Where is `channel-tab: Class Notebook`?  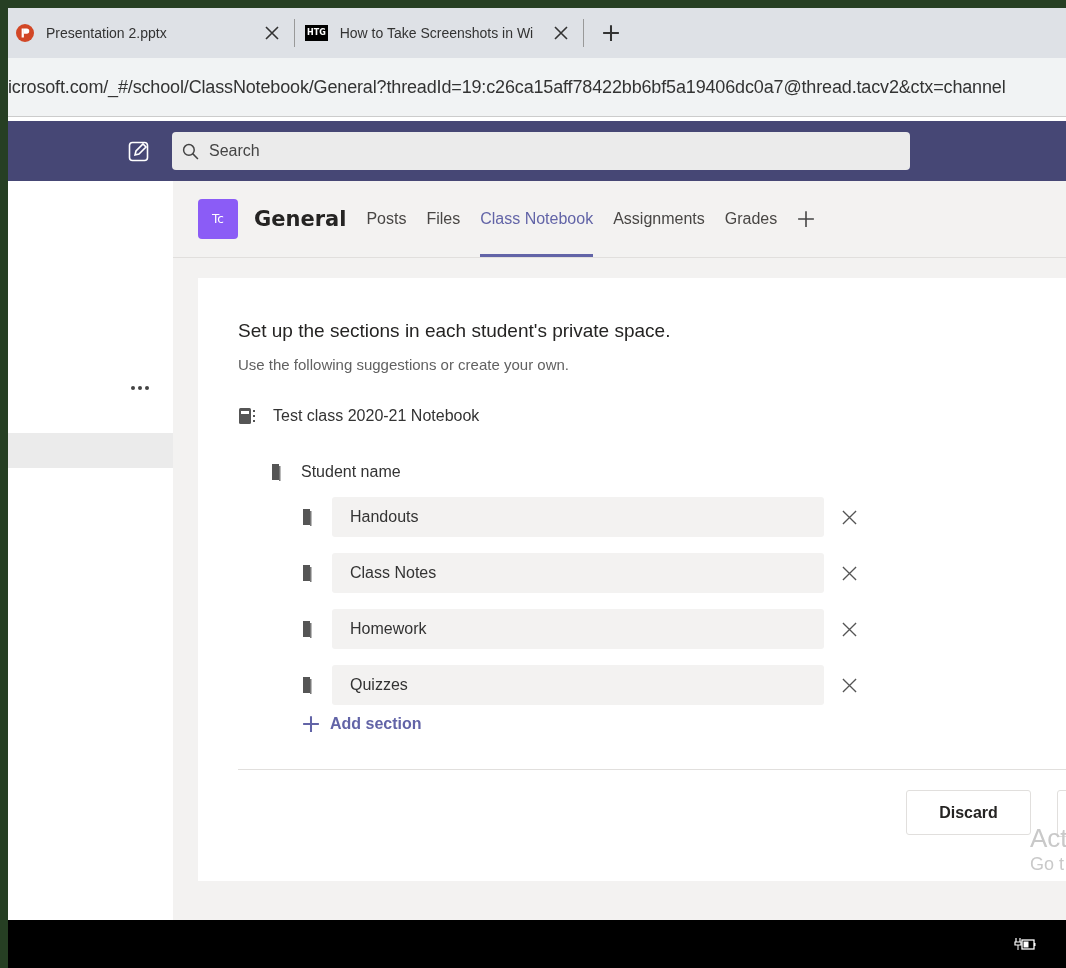 channel-tab: Class Notebook is located at coordinates (537, 219).